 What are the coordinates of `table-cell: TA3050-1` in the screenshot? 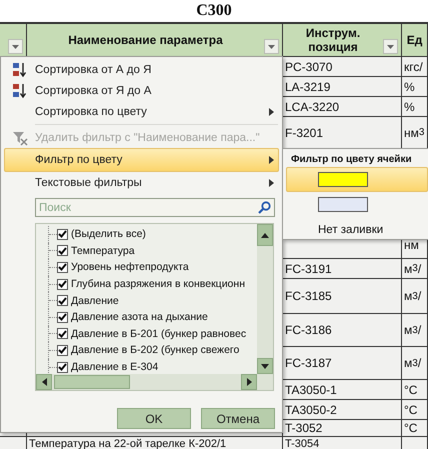 It's located at (342, 390).